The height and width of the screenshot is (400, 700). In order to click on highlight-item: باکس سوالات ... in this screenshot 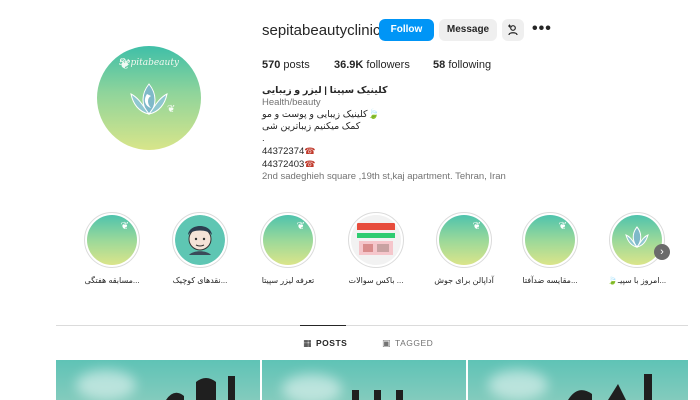, I will do `click(376, 248)`.